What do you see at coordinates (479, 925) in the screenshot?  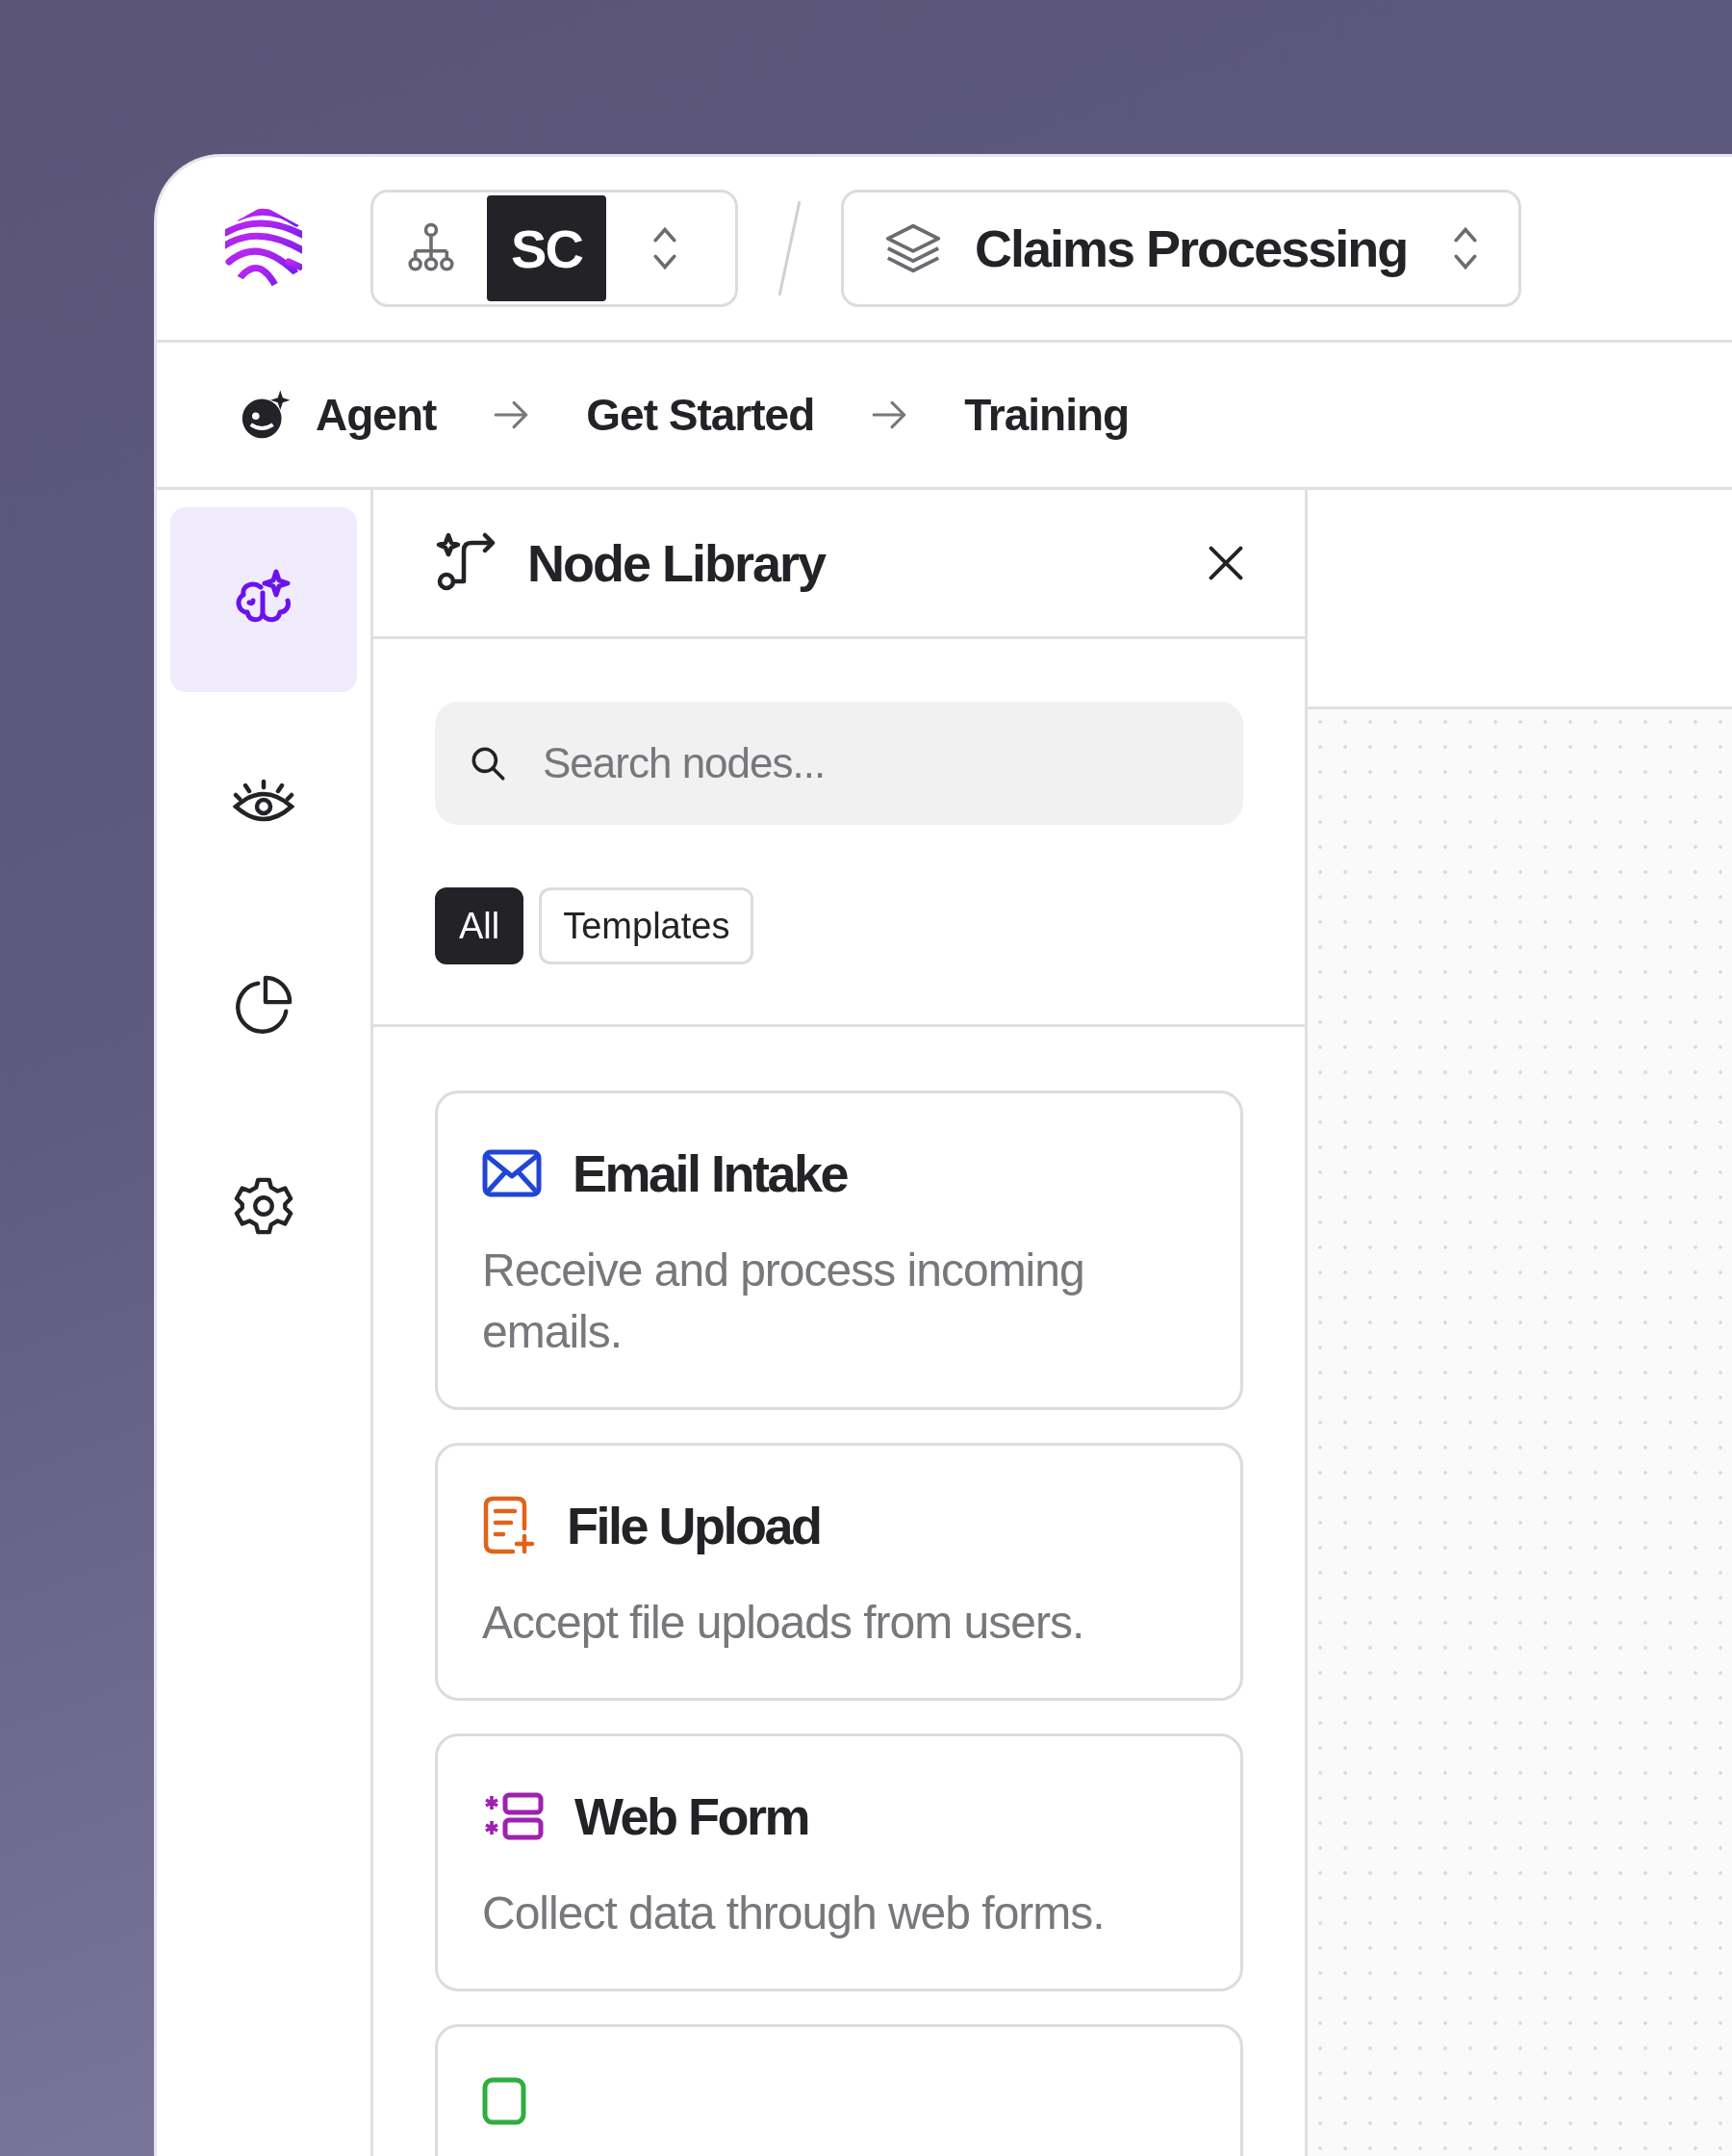 I see `filter-tab: All` at bounding box center [479, 925].